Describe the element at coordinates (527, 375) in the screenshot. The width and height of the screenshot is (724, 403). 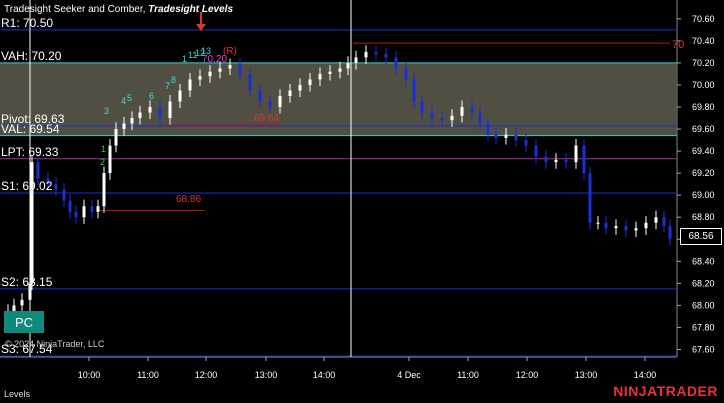
I see `x-tick-label: 12:00` at that location.